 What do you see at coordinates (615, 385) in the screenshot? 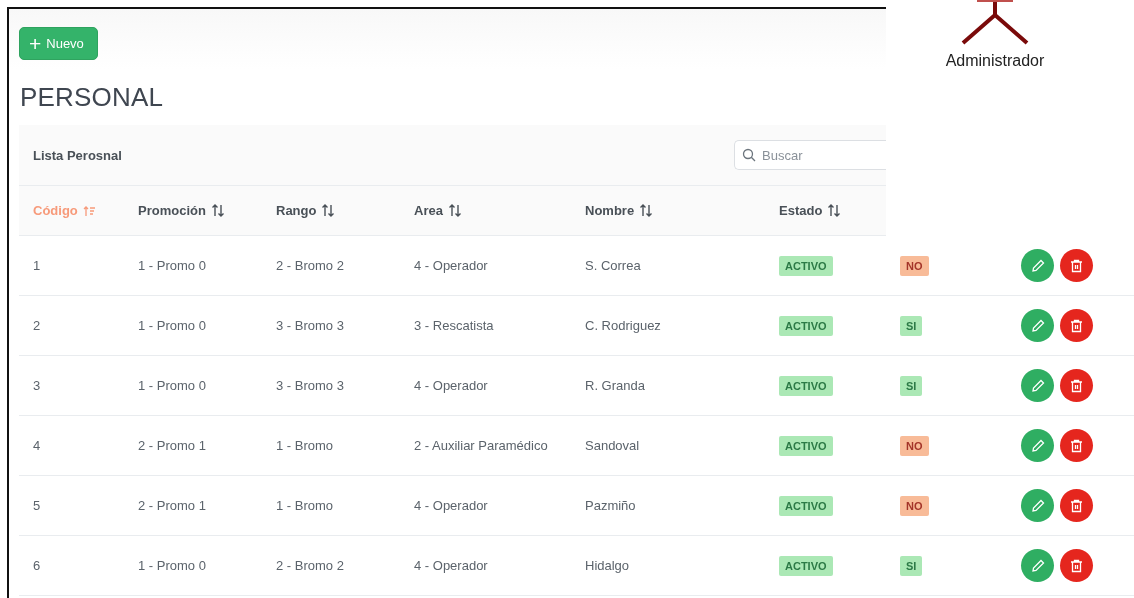
I see `table-cell-text: R. Granda` at bounding box center [615, 385].